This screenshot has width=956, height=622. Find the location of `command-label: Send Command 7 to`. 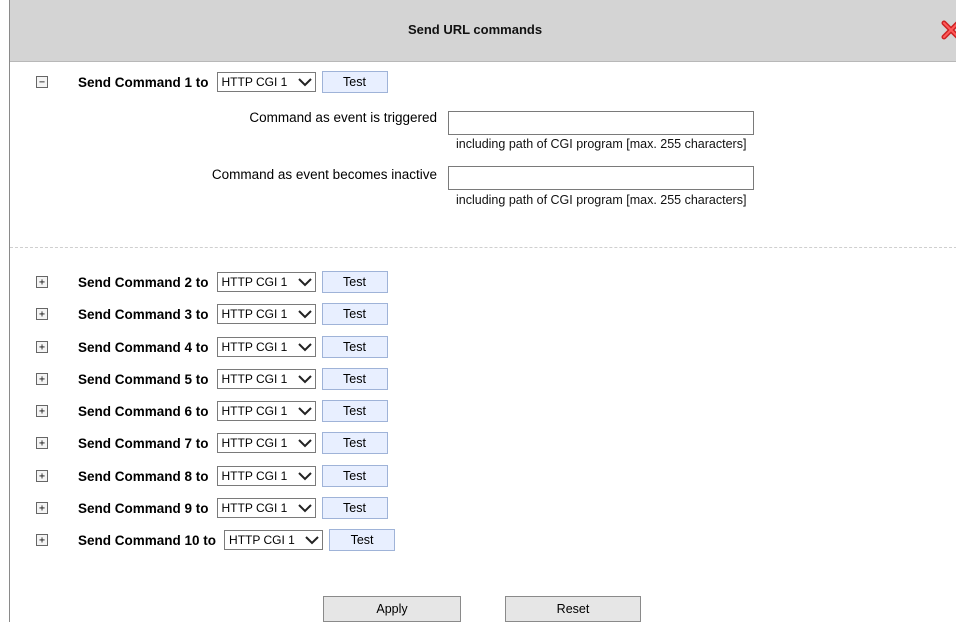

command-label: Send Command 7 to is located at coordinates (143, 443).